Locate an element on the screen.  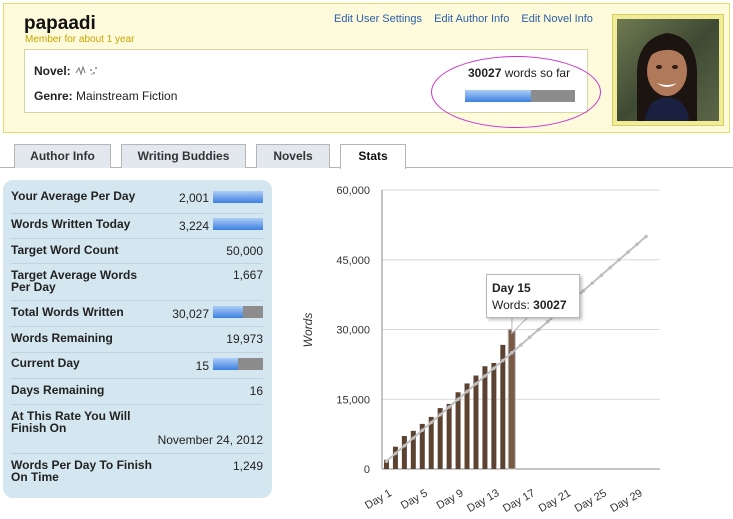
username: papaadi is located at coordinates (60, 23).